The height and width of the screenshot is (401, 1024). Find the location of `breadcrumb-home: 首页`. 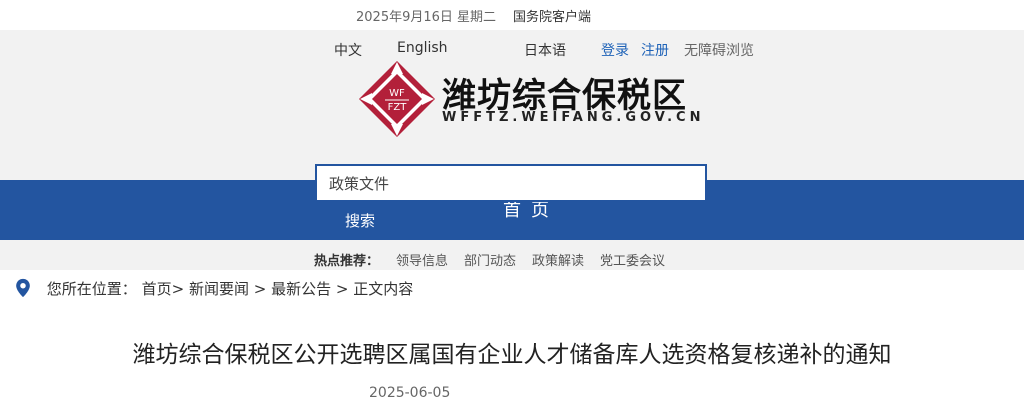

breadcrumb-home: 首页 is located at coordinates (157, 289).